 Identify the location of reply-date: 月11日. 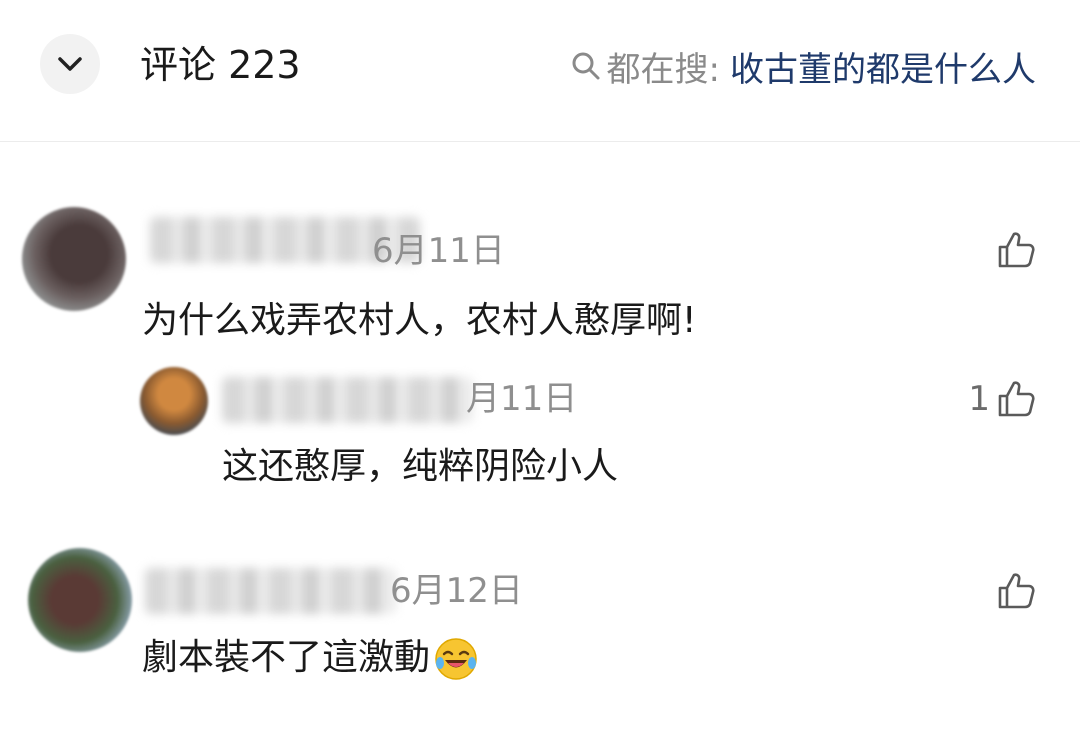
(522, 399).